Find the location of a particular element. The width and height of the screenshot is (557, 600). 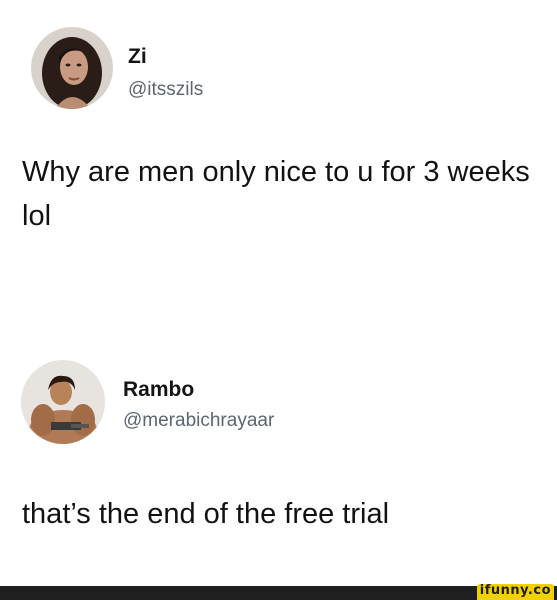

woman-portrait-icon is located at coordinates (72, 68).